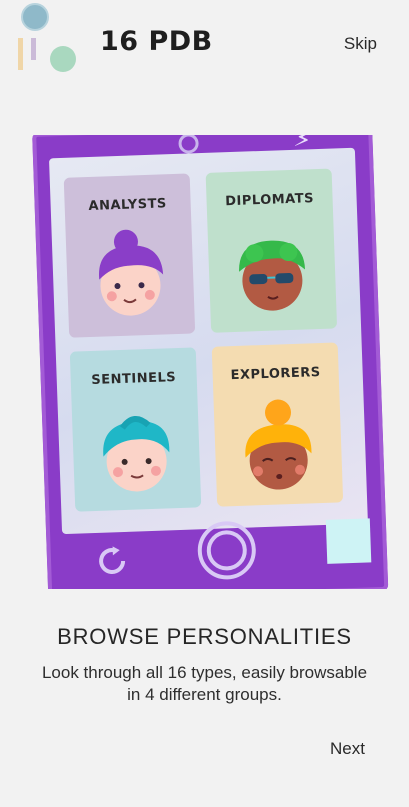 This screenshot has height=807, width=409. Describe the element at coordinates (156, 41) in the screenshot. I see `app-title: 16 PDB` at that location.